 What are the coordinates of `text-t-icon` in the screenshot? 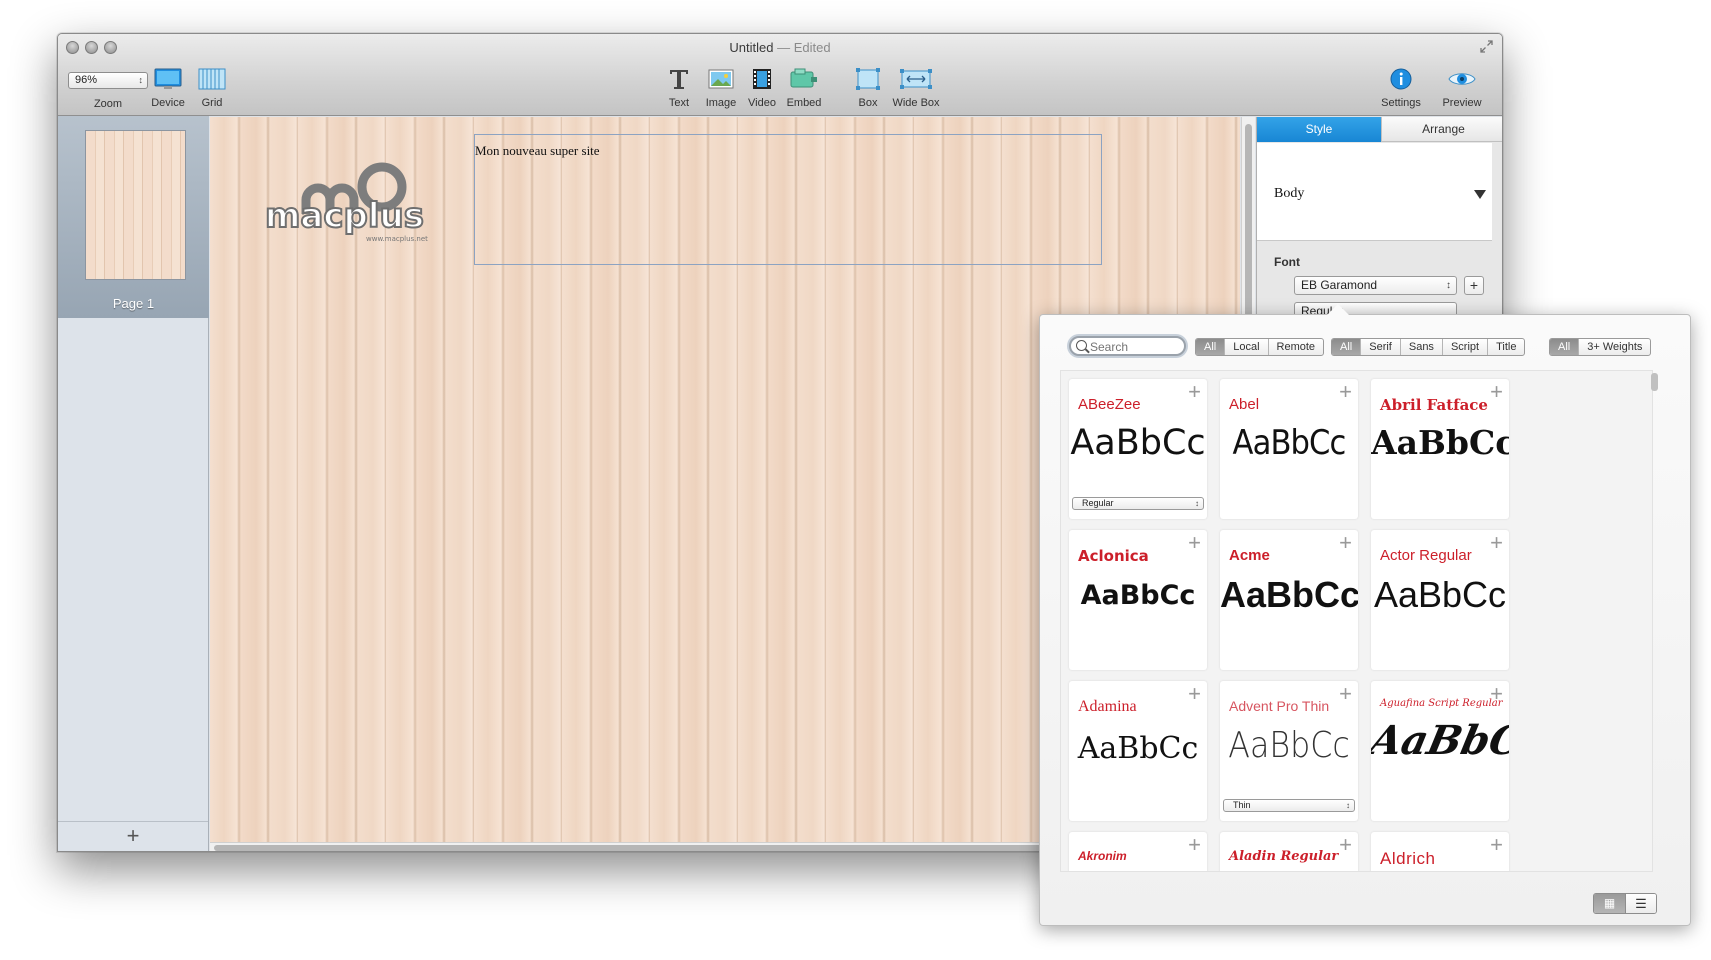 It's located at (679, 80).